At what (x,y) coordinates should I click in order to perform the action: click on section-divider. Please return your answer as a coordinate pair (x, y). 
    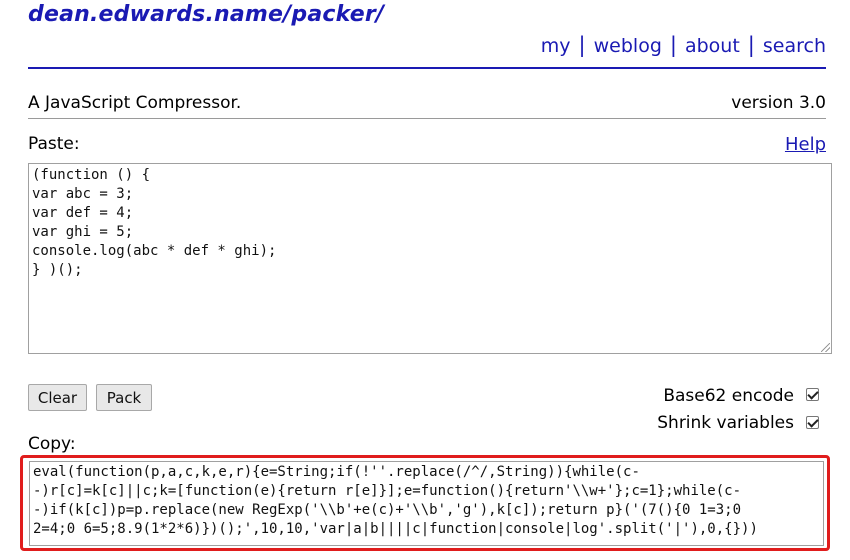
    Looking at the image, I should click on (427, 118).